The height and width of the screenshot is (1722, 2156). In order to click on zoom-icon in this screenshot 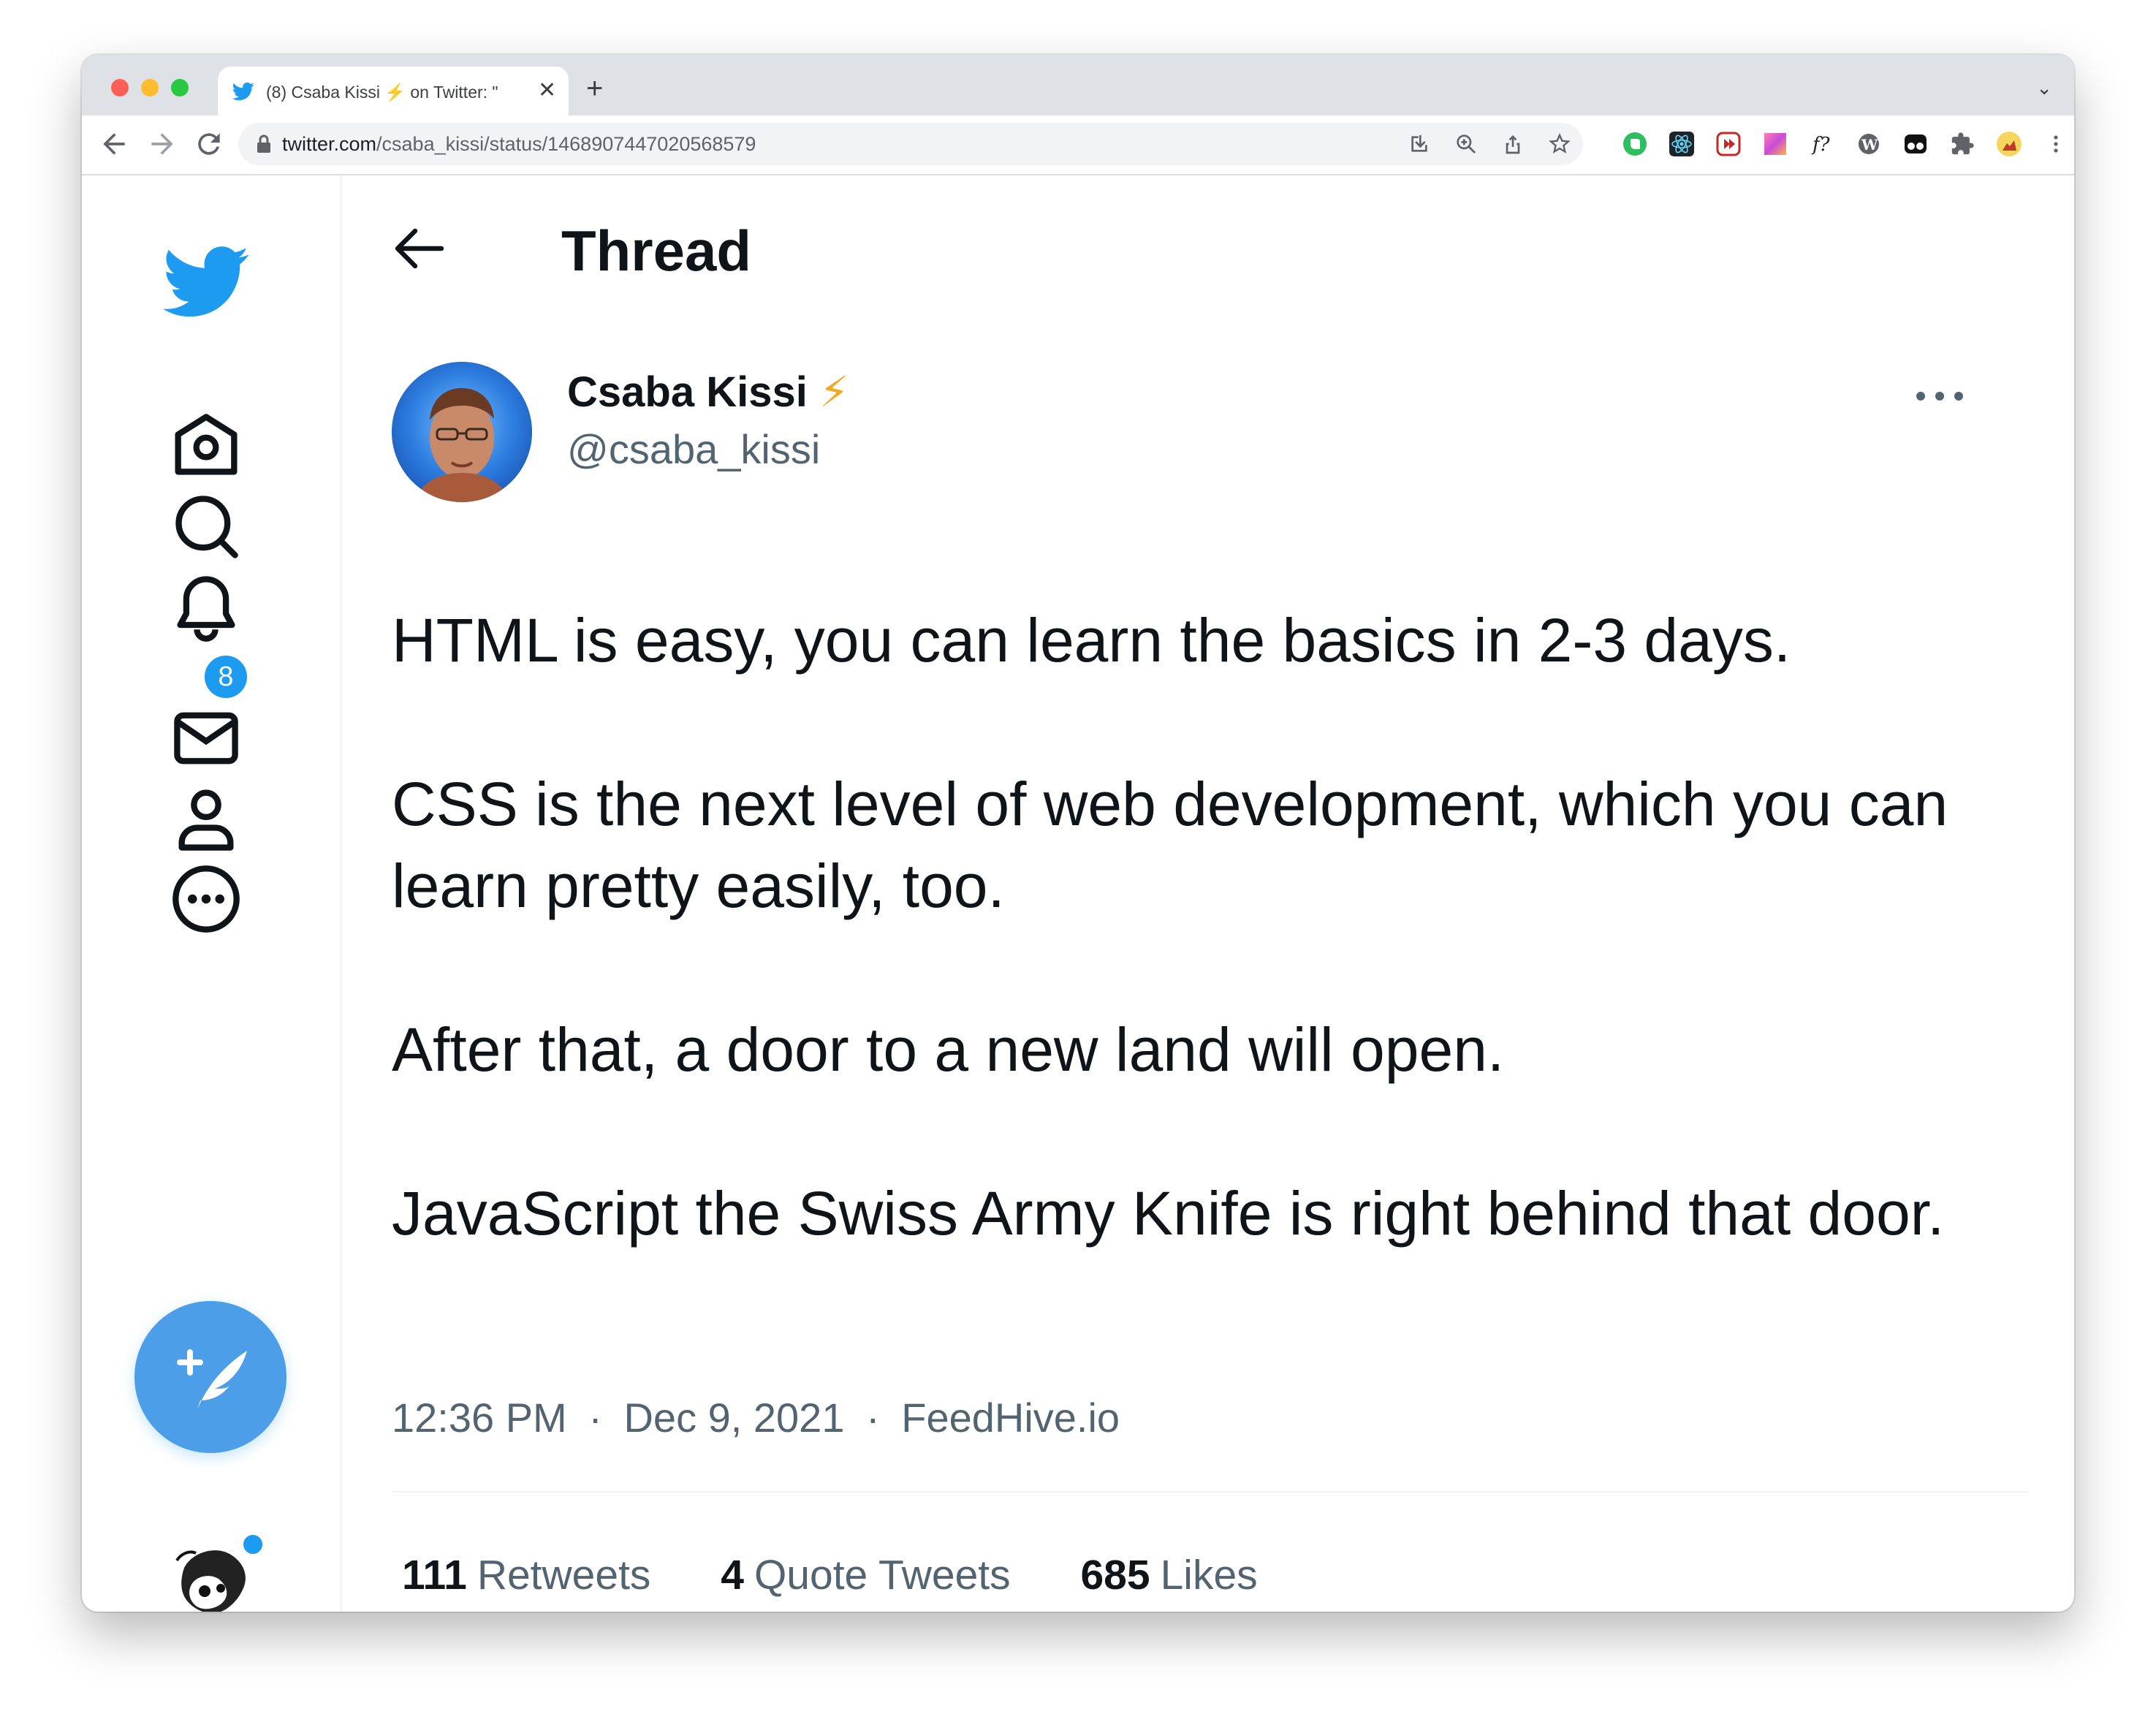, I will do `click(1466, 144)`.